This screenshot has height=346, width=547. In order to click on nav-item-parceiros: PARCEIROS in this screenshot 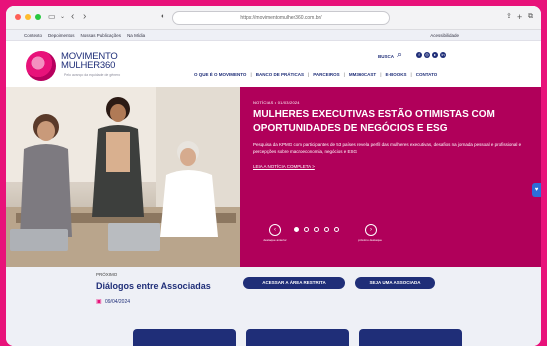, I will do `click(326, 74)`.